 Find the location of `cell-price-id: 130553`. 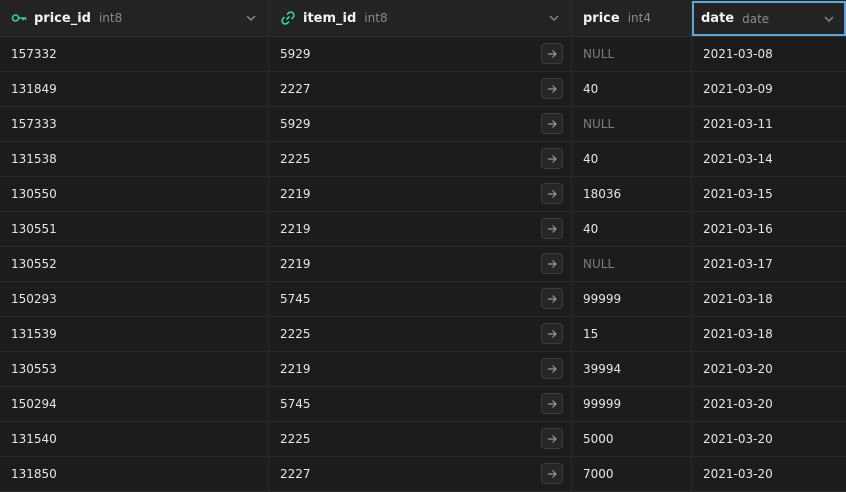

cell-price-id: 130553 is located at coordinates (134, 369).